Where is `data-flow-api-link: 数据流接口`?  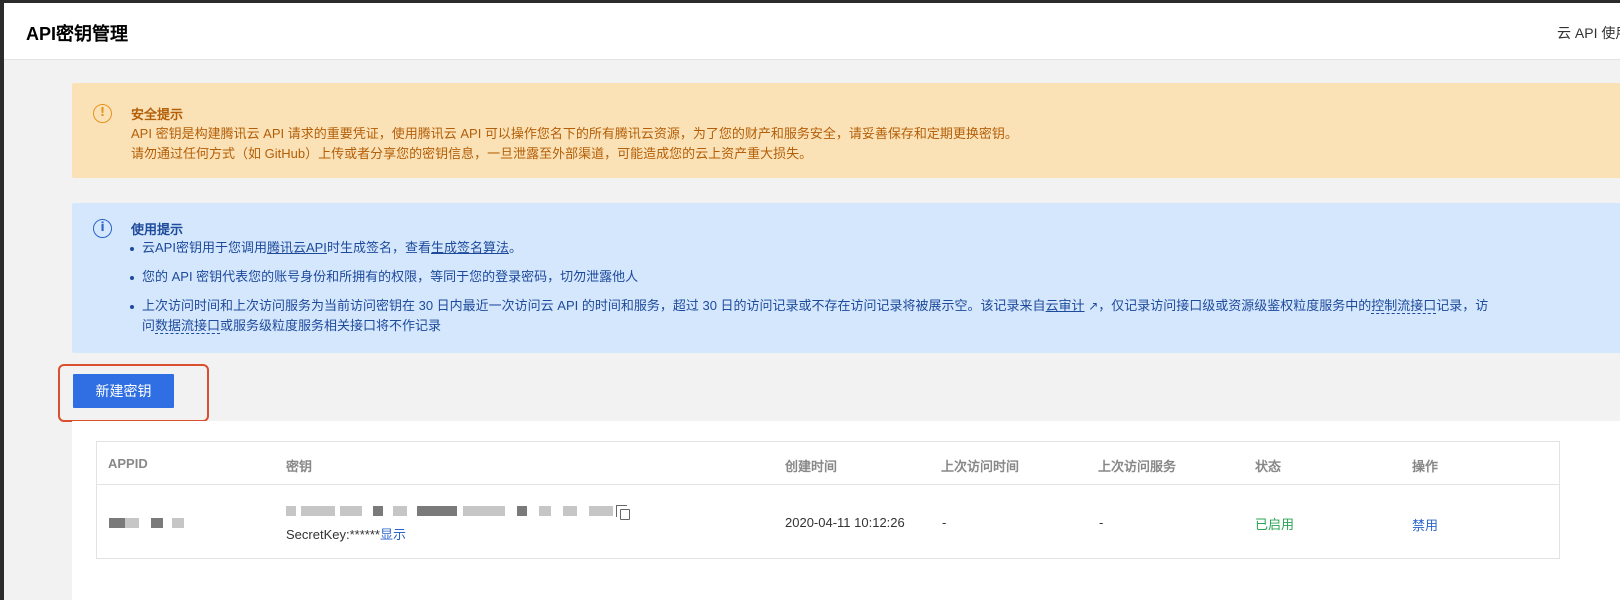 data-flow-api-link: 数据流接口 is located at coordinates (188, 326).